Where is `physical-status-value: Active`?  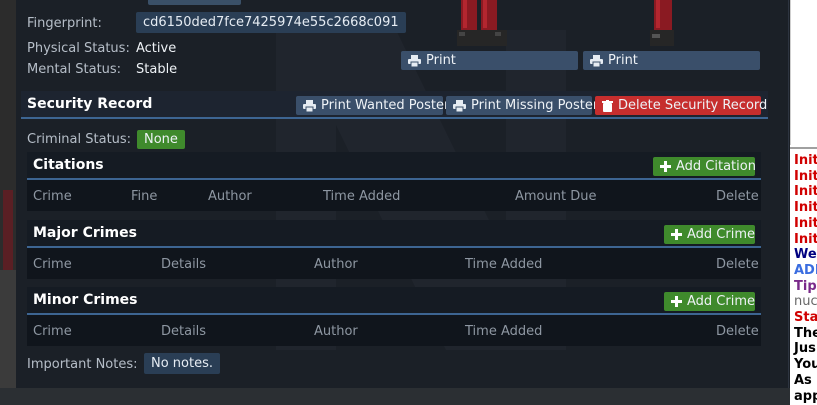
physical-status-value: Active is located at coordinates (156, 48).